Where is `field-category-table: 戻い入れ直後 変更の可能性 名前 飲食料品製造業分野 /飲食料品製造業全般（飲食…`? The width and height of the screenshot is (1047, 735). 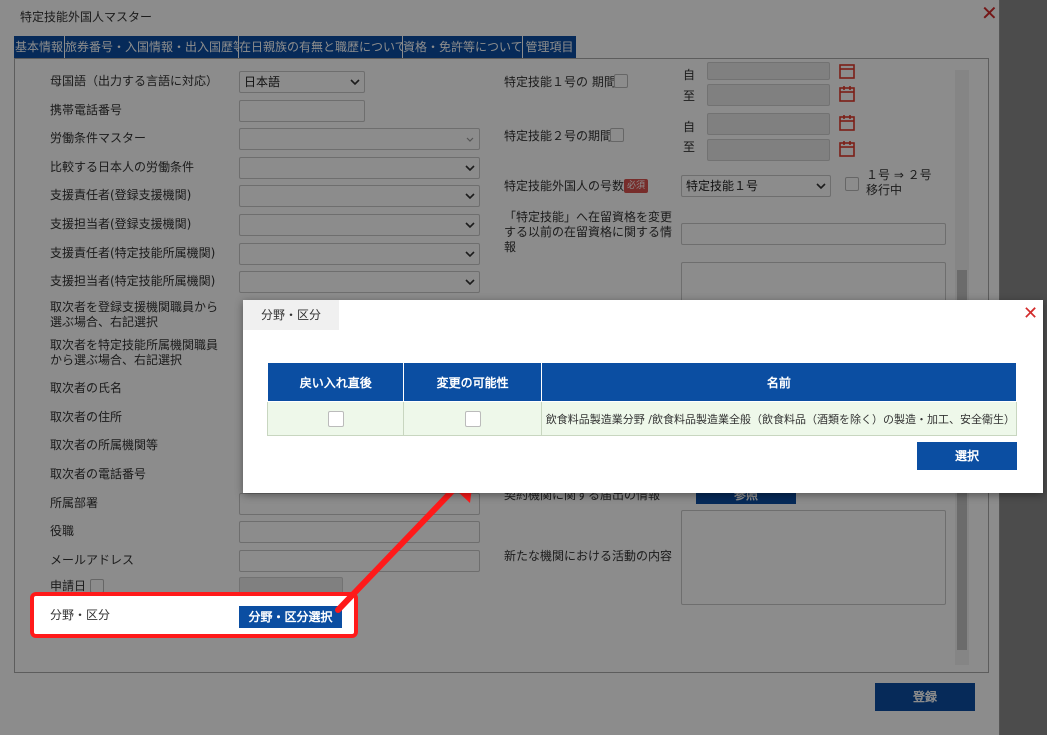 field-category-table: 戻い入れ直後 変更の可能性 名前 飲食料品製造業分野 /飲食料品製造業全般（飲食… is located at coordinates (642, 399).